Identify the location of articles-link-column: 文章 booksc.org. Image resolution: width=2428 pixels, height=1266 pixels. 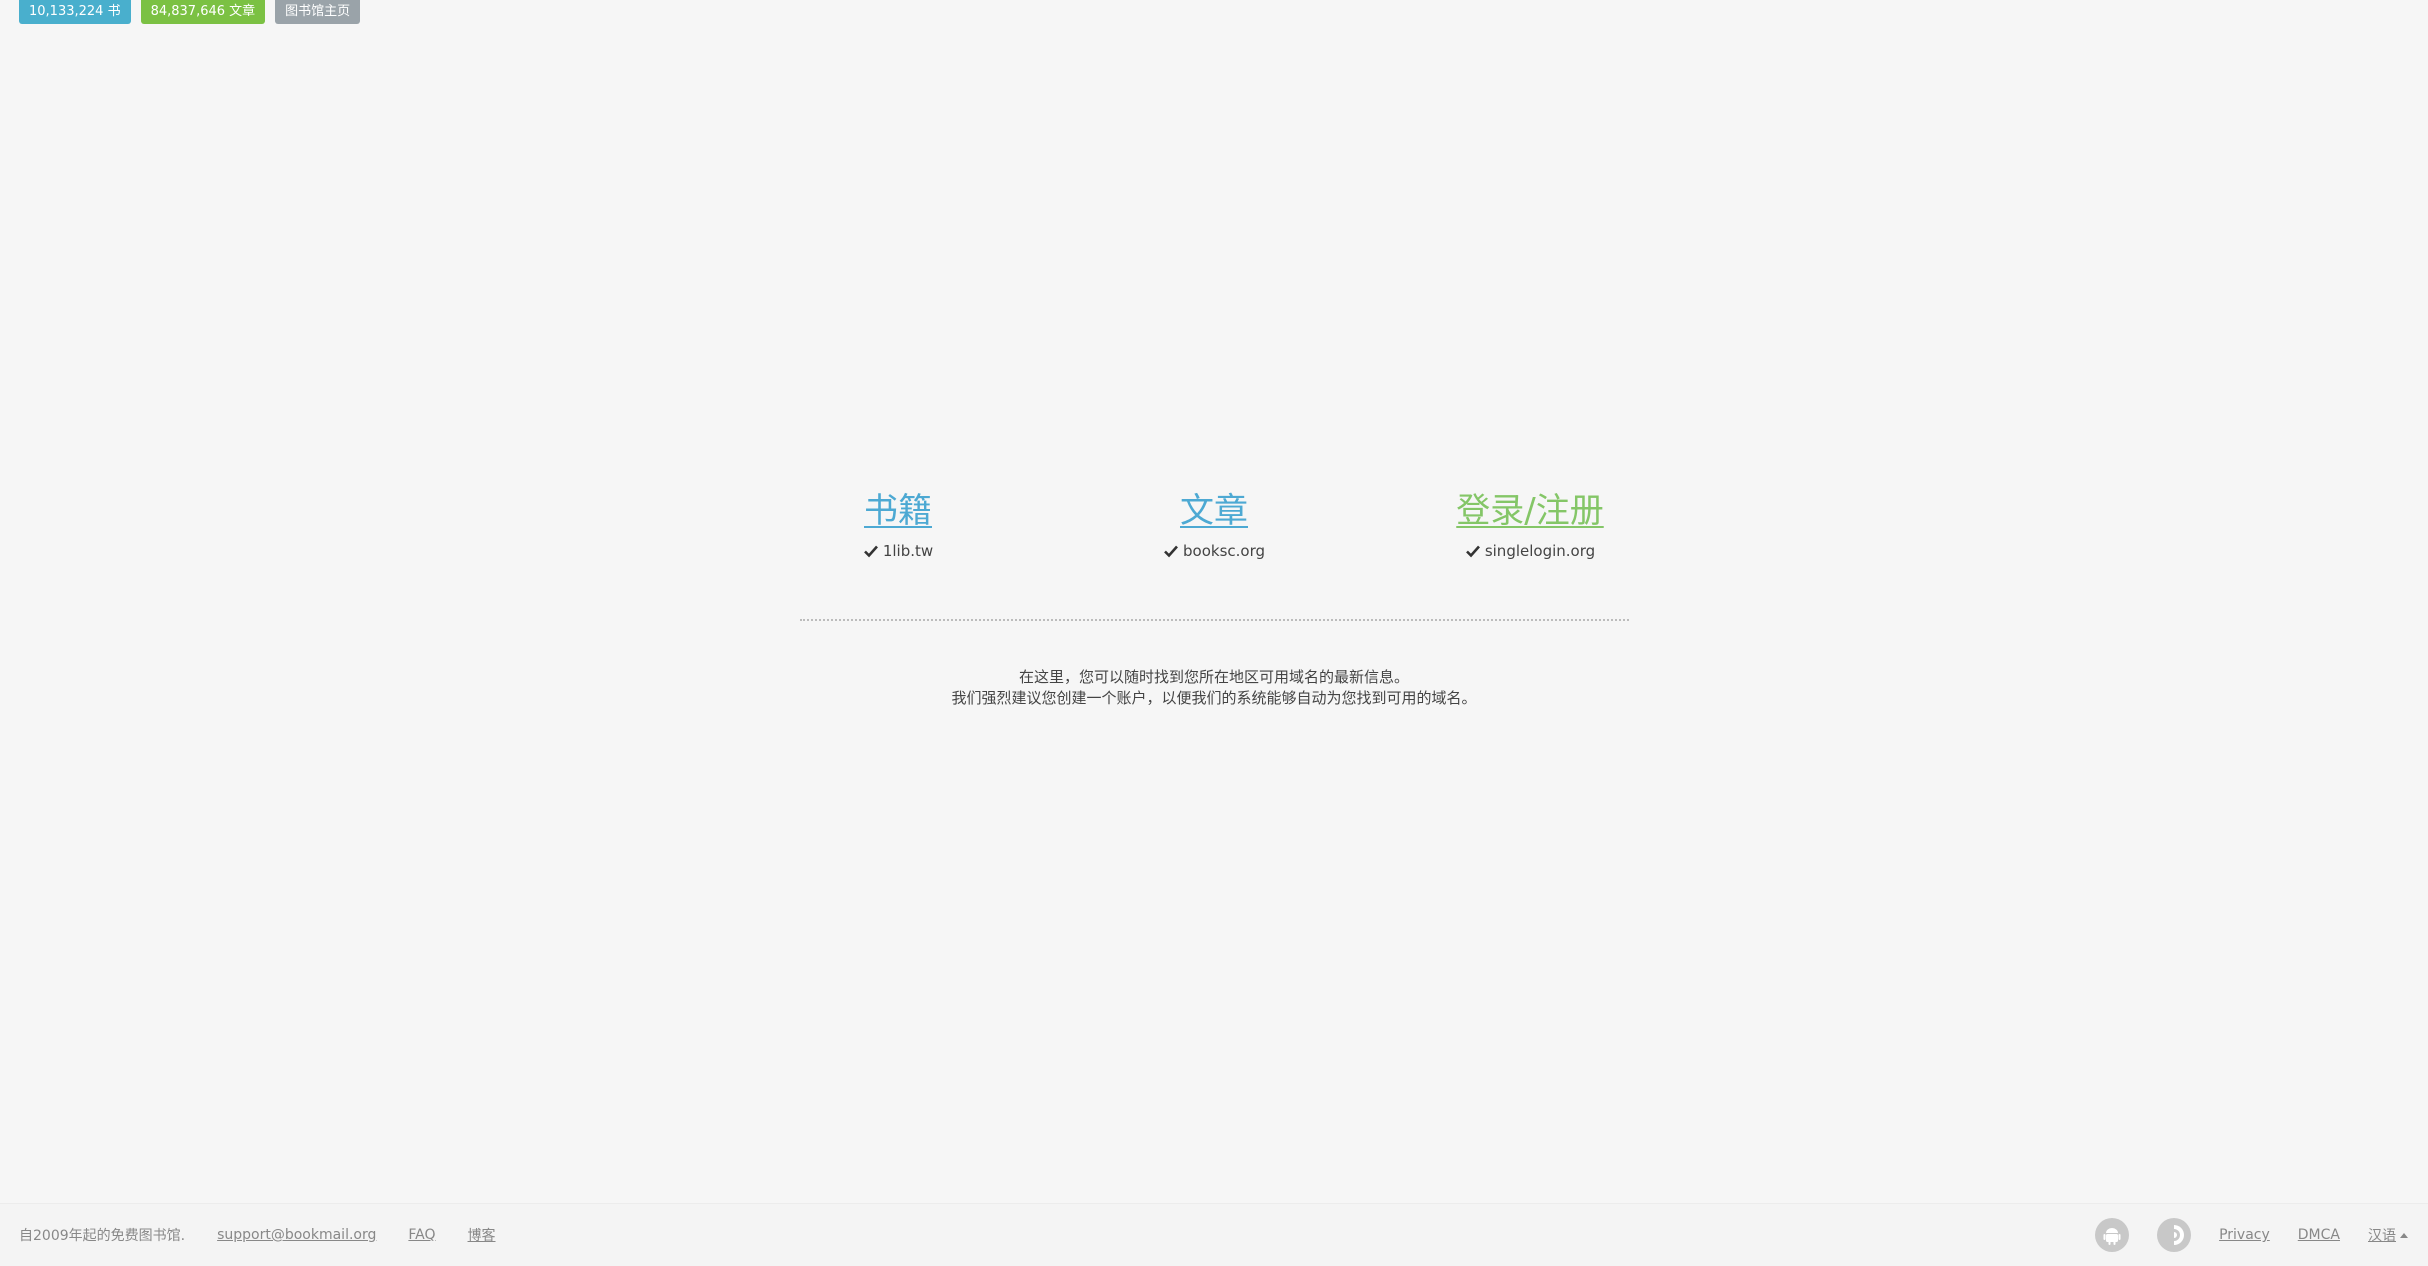
(1214, 524).